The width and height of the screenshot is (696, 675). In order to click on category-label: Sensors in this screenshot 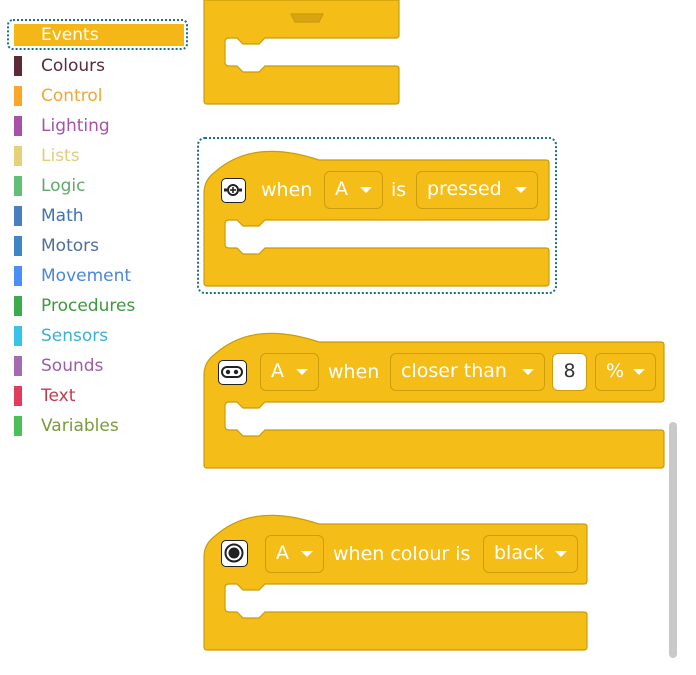, I will do `click(75, 336)`.